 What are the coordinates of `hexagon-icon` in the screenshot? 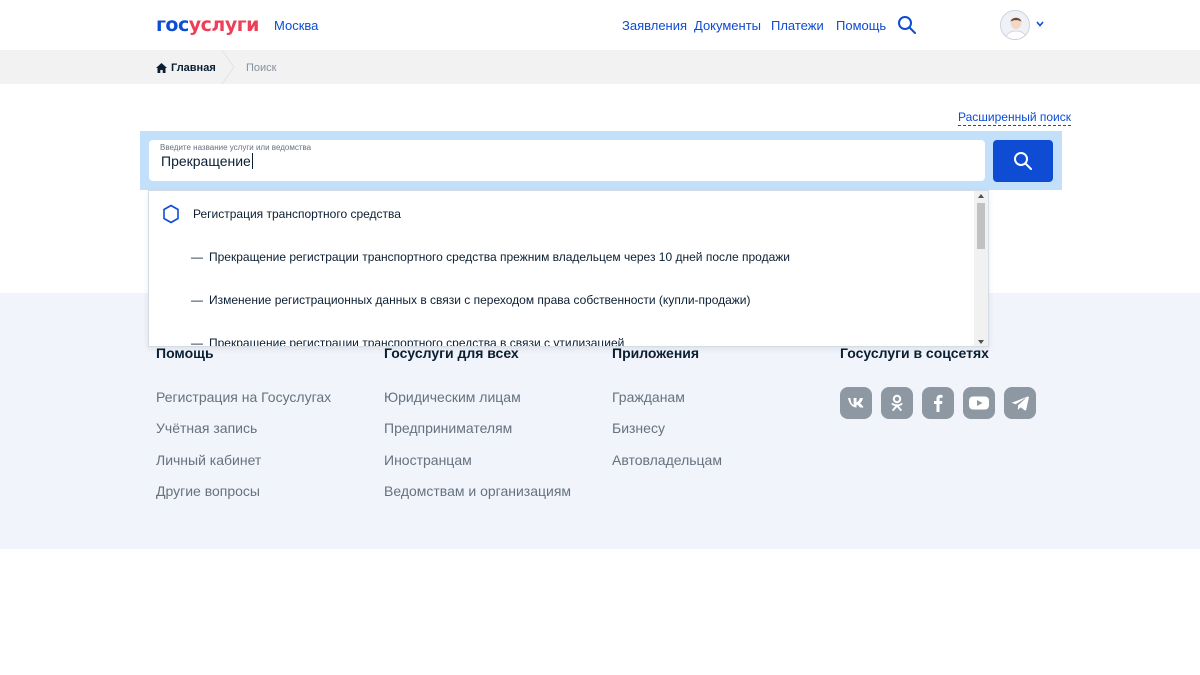 It's located at (171, 214).